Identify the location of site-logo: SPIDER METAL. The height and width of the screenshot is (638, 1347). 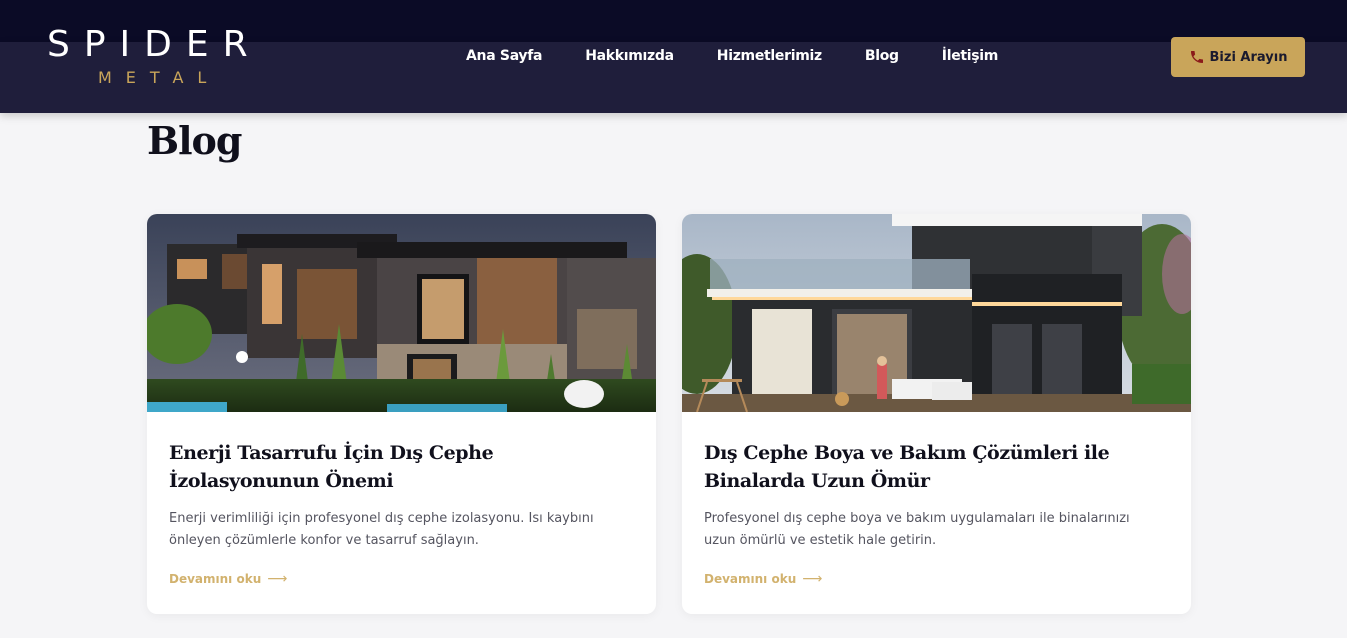
(154, 59).